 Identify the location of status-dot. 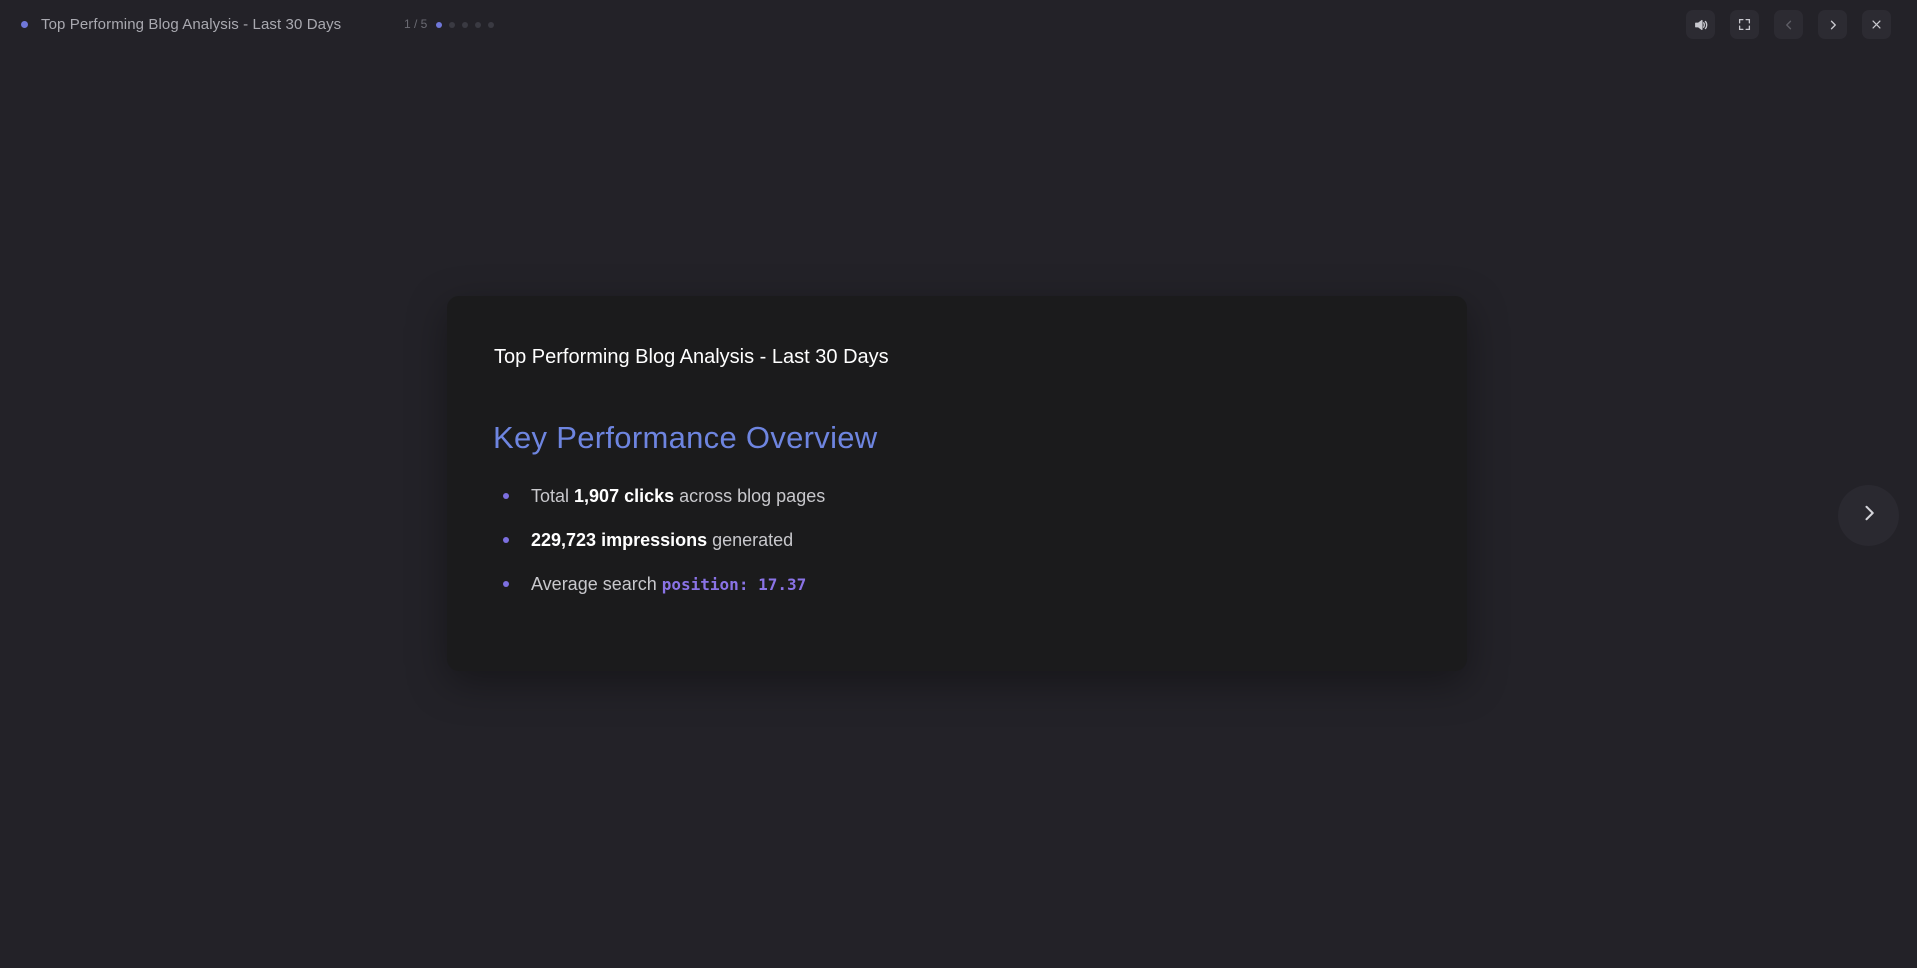
(24, 24).